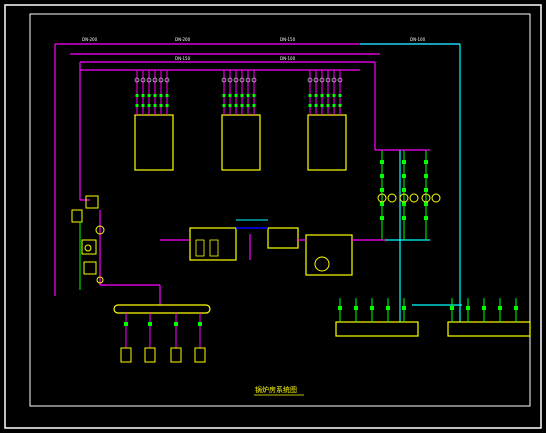 Image resolution: width=546 pixels, height=433 pixels. Describe the element at coordinates (92, 202) in the screenshot. I see `filter-unit` at that location.